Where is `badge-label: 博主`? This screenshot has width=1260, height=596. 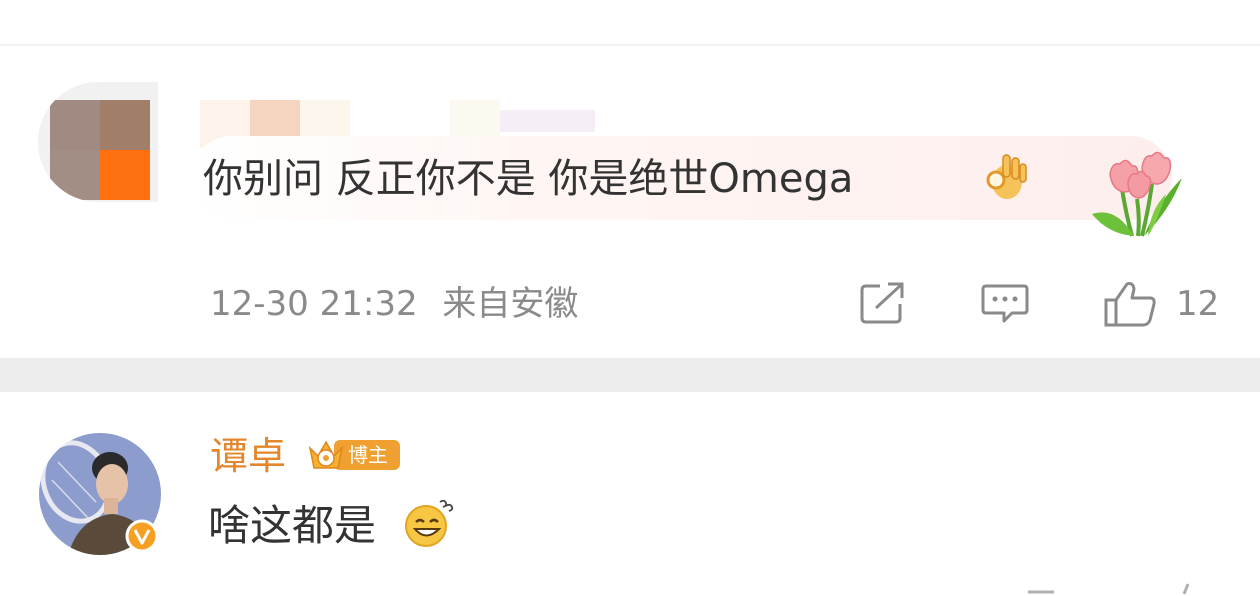 badge-label: 博主 is located at coordinates (368, 455).